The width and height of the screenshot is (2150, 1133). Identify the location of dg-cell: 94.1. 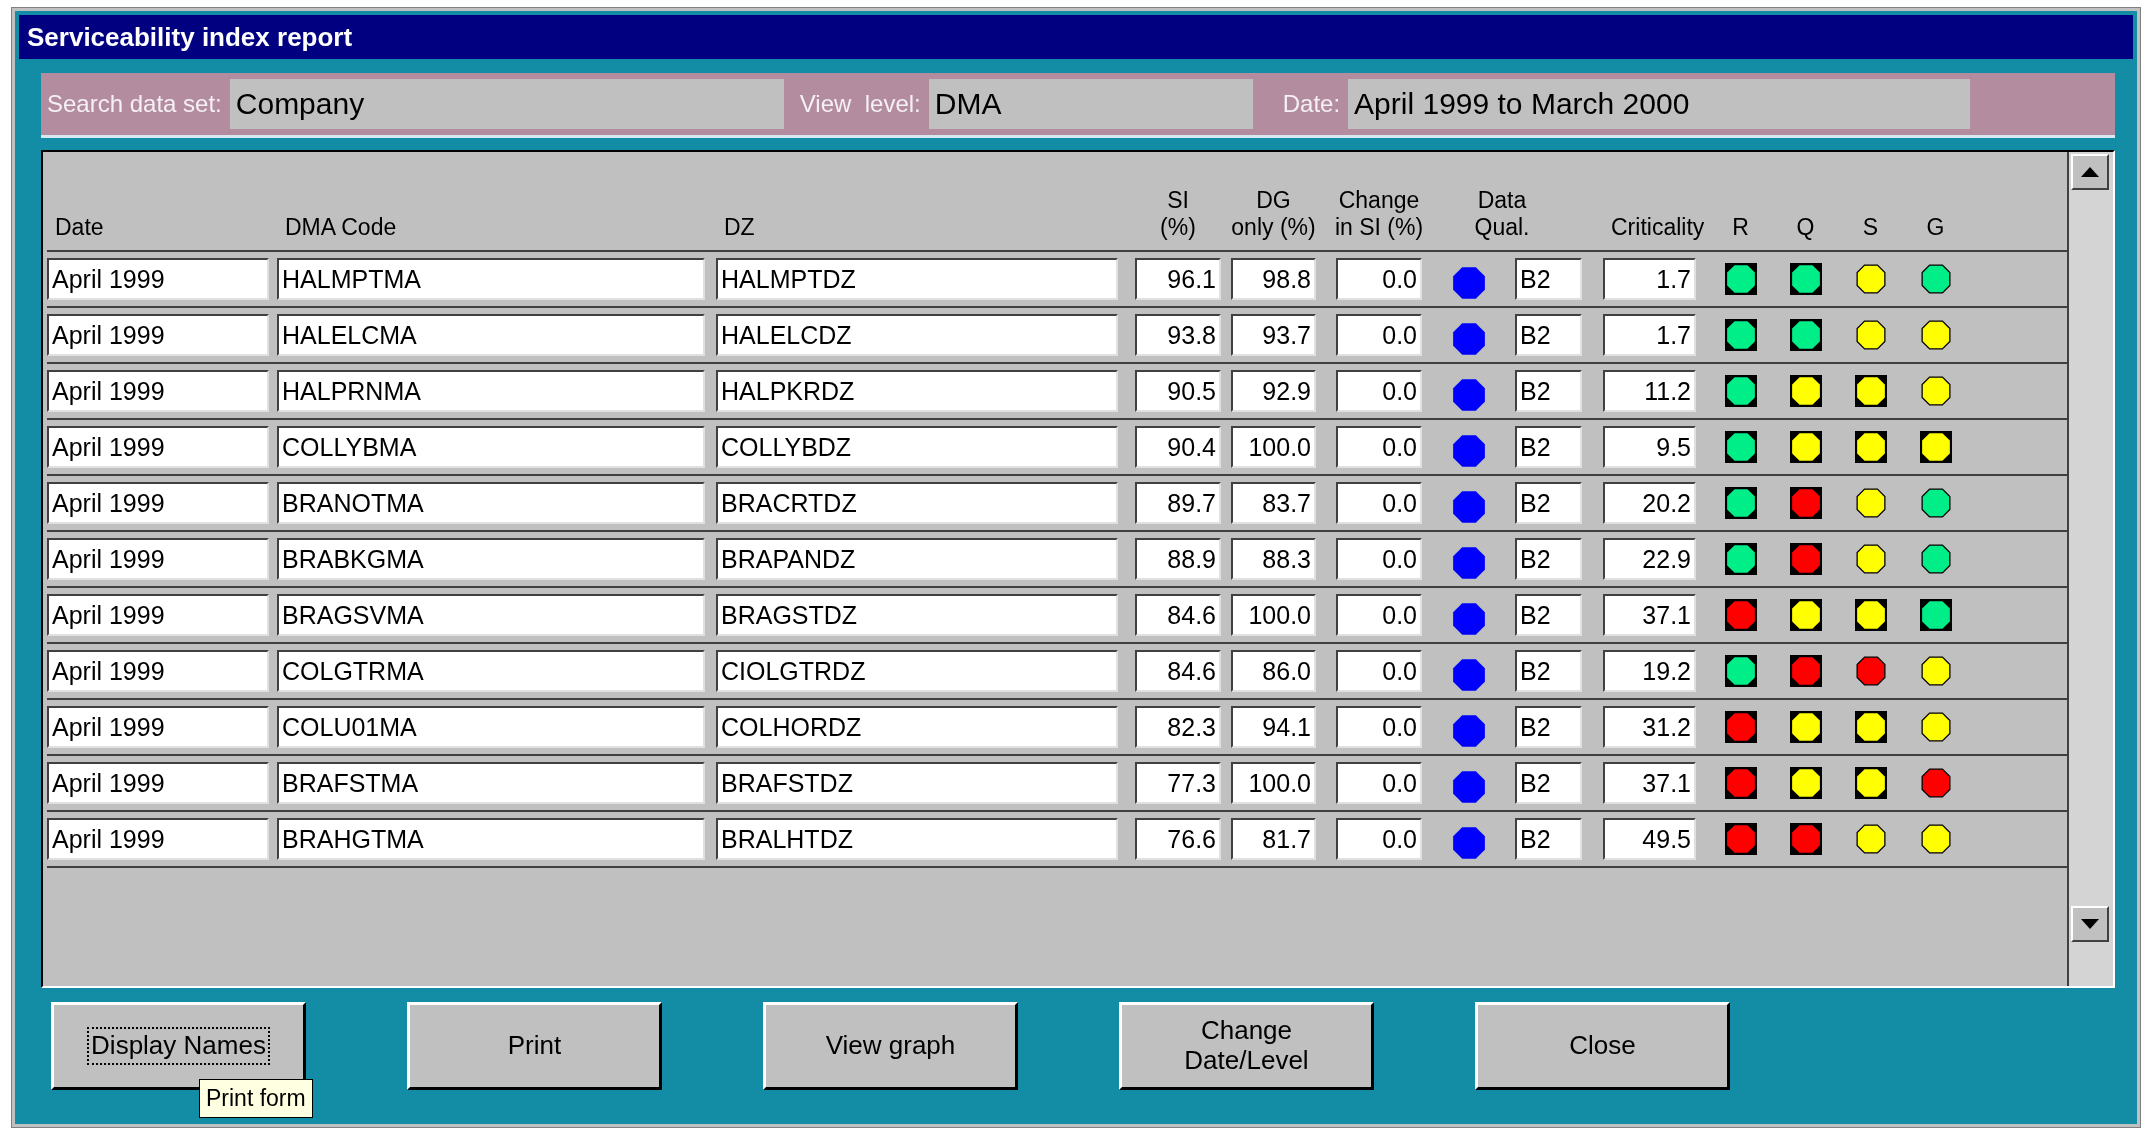
(1273, 727).